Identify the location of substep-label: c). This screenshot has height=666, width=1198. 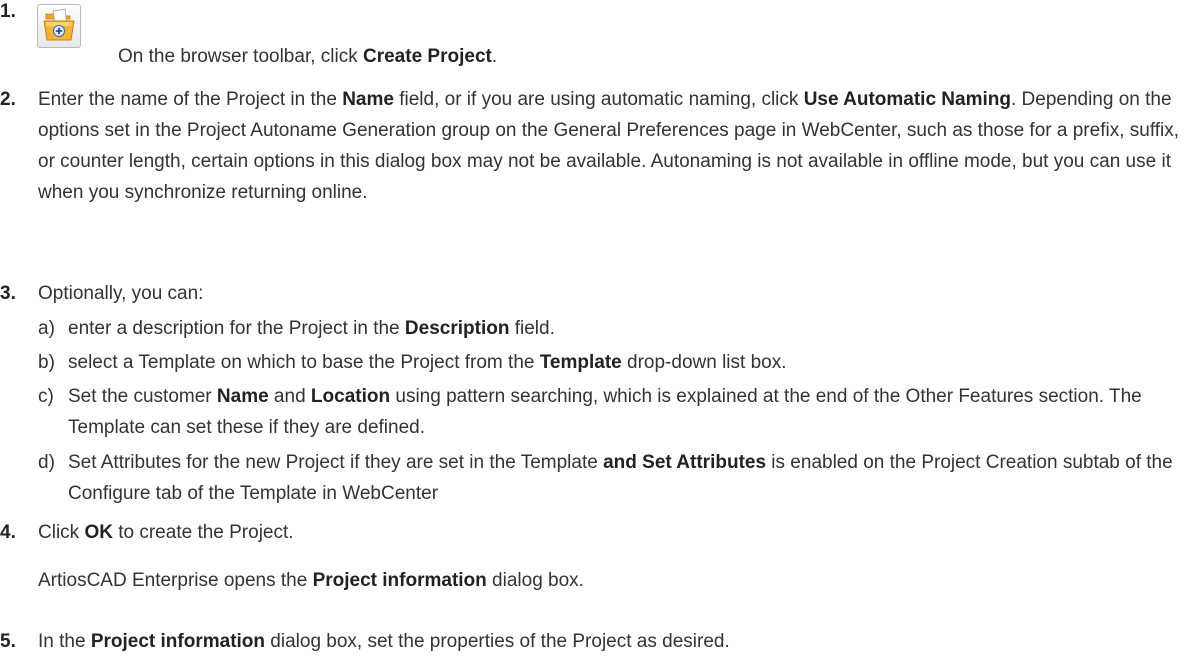
(46, 396).